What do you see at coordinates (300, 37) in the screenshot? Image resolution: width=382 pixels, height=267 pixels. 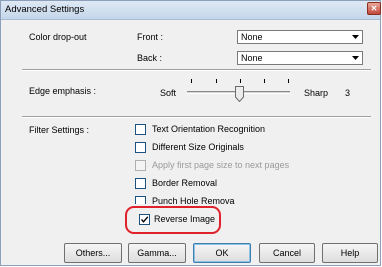 I see `front-dropdown: None` at bounding box center [300, 37].